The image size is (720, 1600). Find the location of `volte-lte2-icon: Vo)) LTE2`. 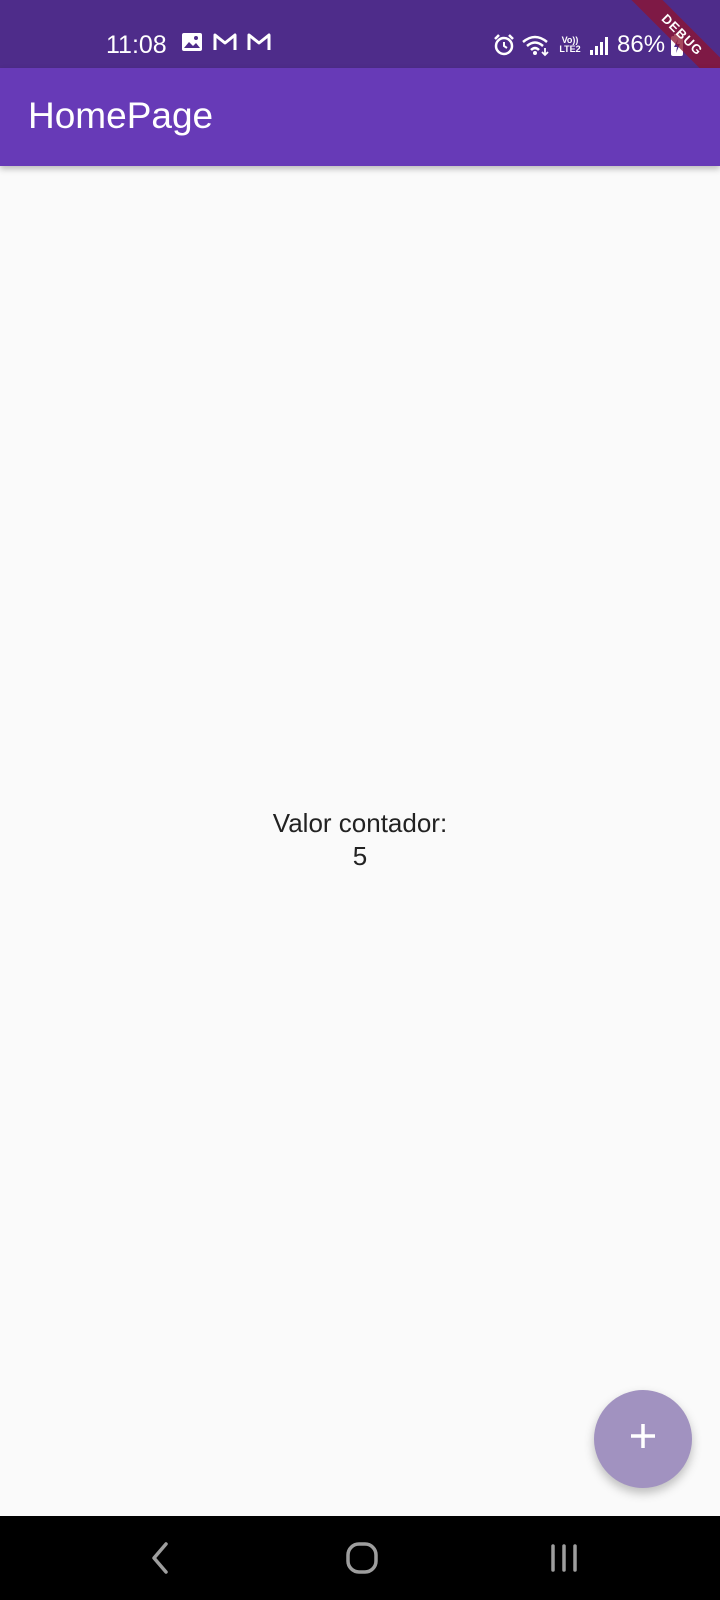

volte-lte2-icon: Vo)) LTE2 is located at coordinates (570, 45).